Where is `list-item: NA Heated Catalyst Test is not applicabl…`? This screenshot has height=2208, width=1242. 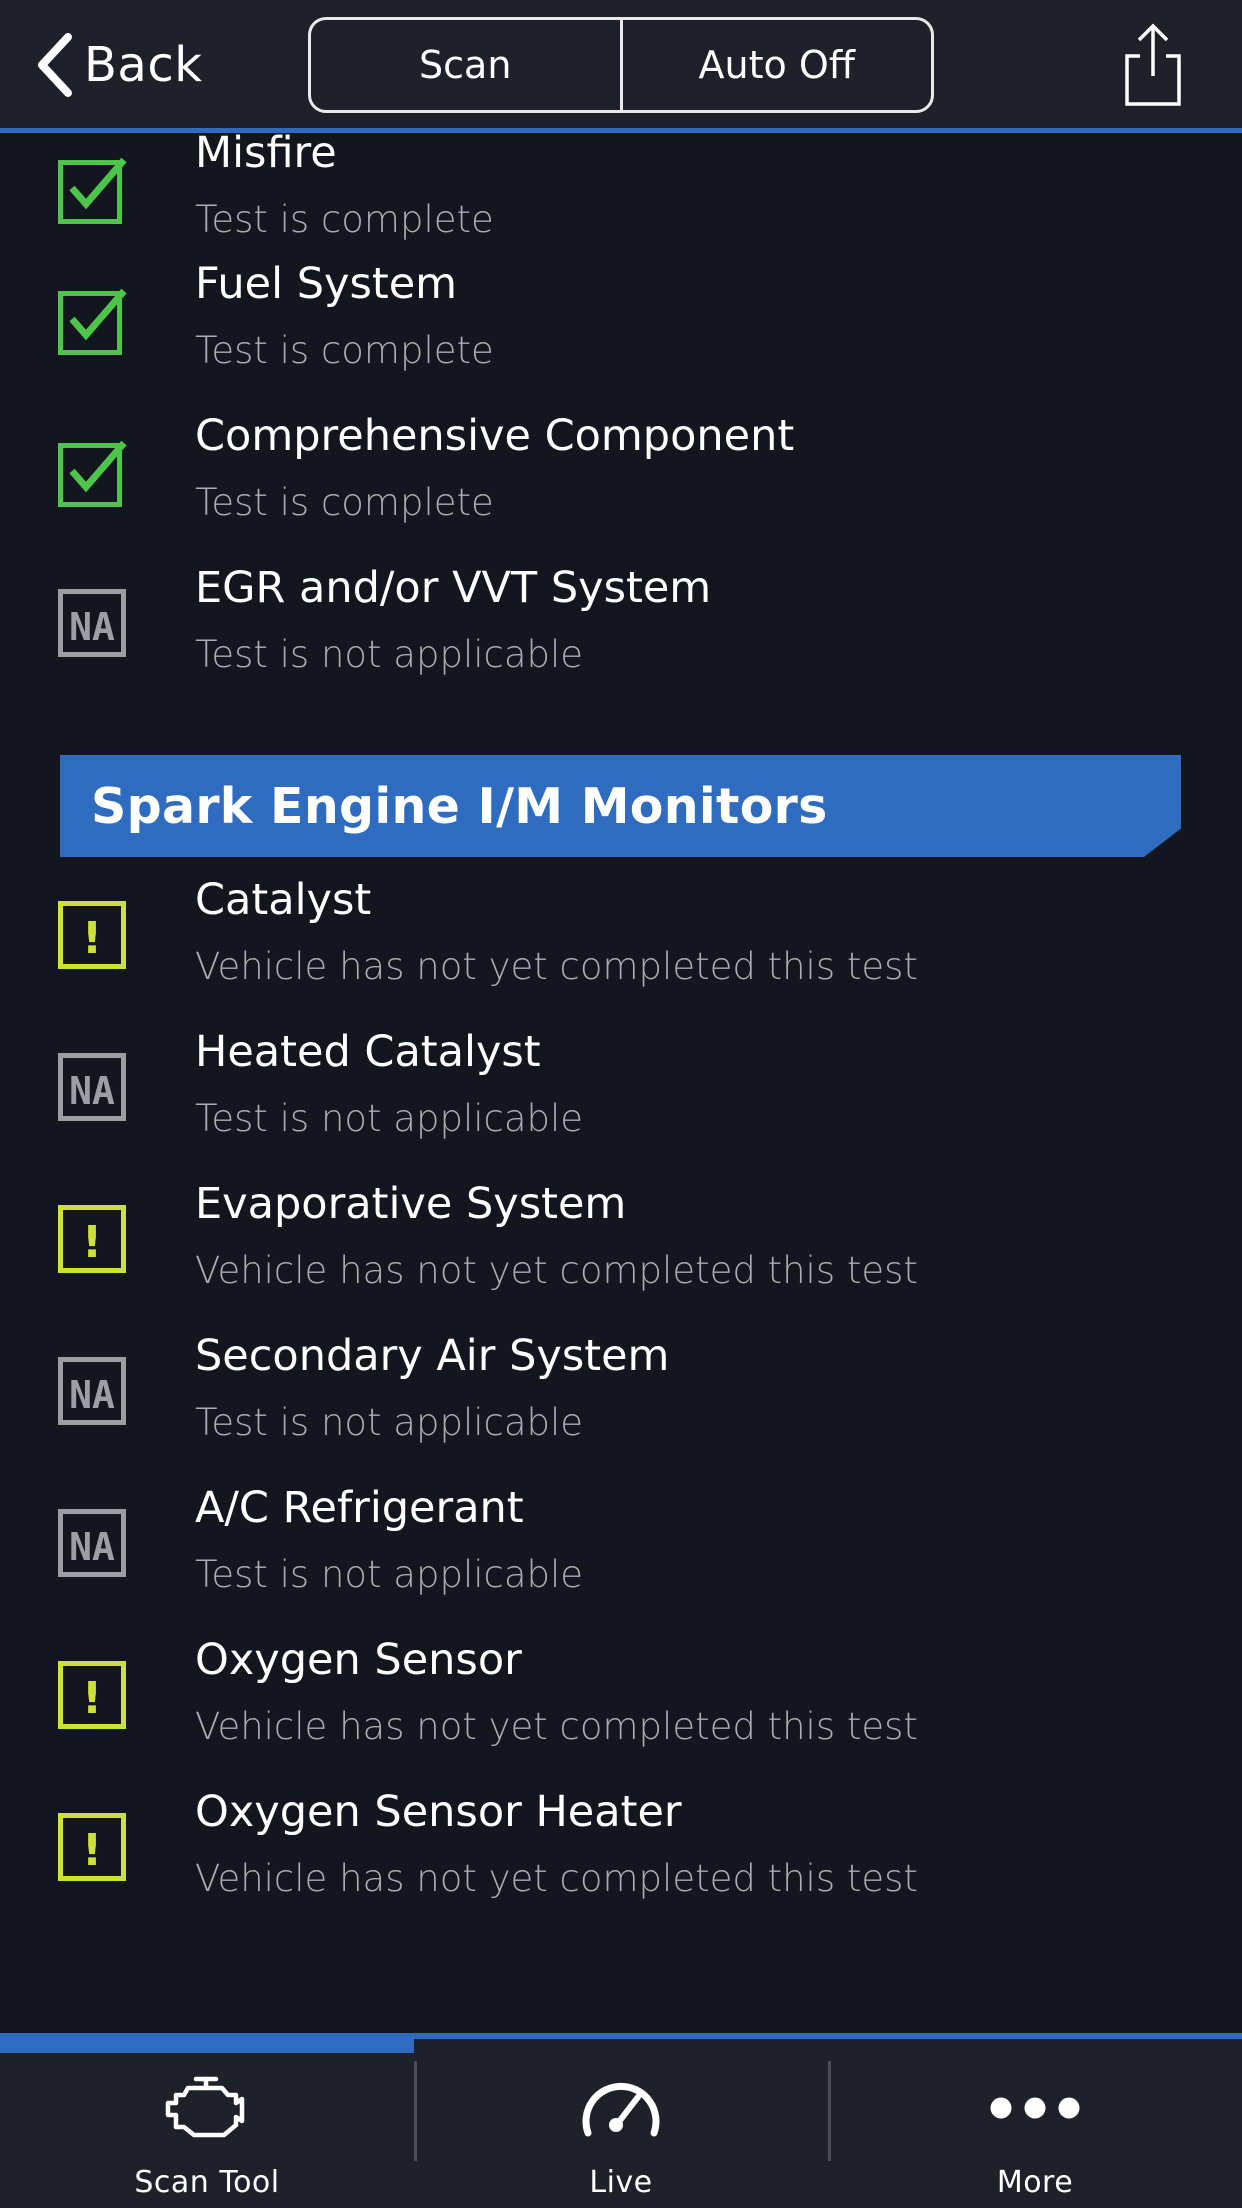
list-item: NA Heated Catalyst Test is not applicabl… is located at coordinates (621, 1100).